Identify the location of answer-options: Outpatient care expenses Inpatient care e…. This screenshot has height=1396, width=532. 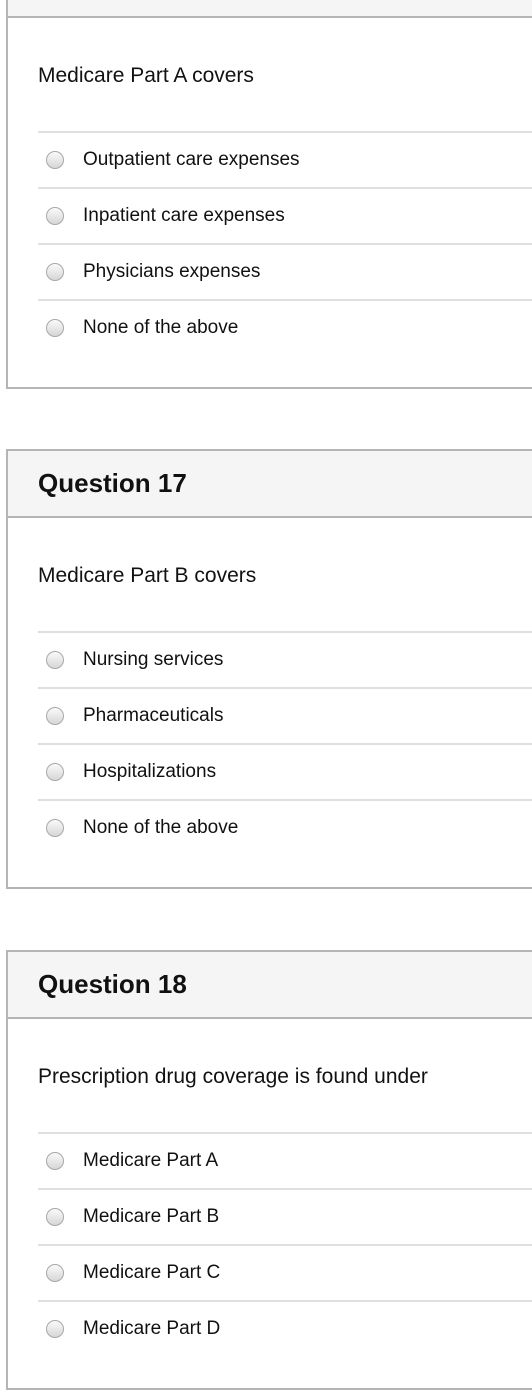
(285, 243).